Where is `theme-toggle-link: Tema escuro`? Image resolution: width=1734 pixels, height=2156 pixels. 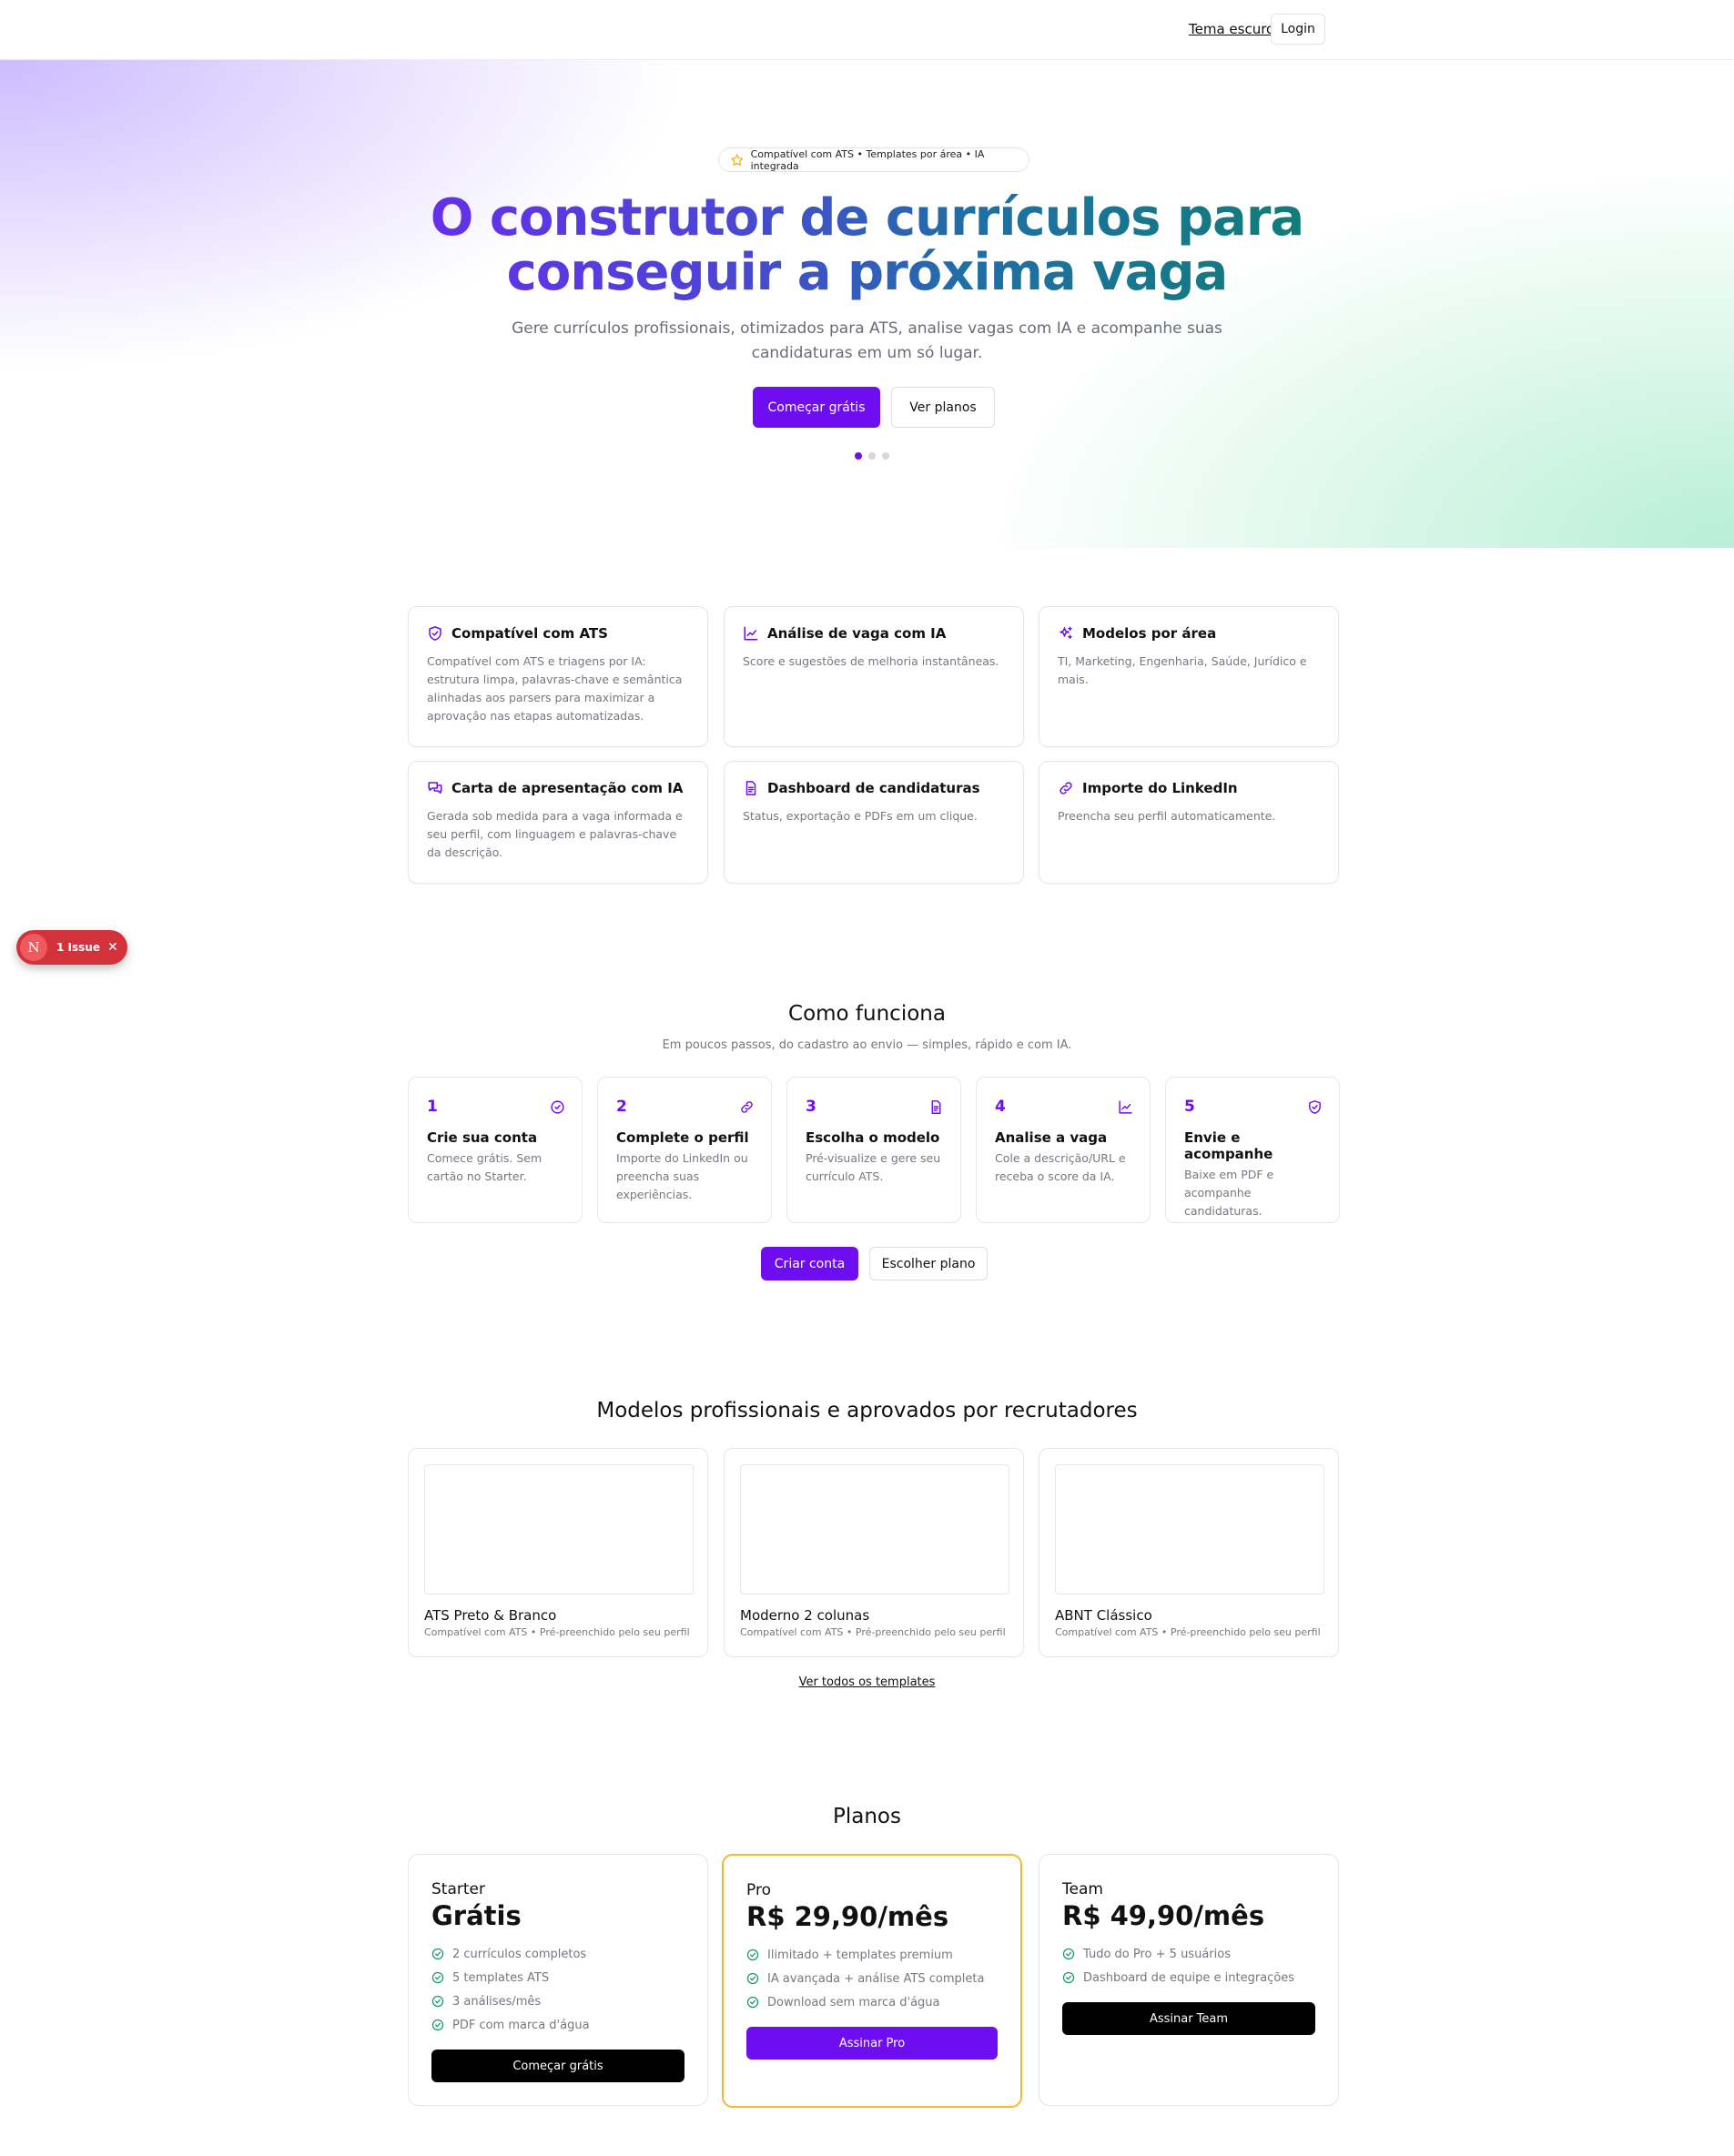
theme-toggle-link: Tema escuro is located at coordinates (1231, 29).